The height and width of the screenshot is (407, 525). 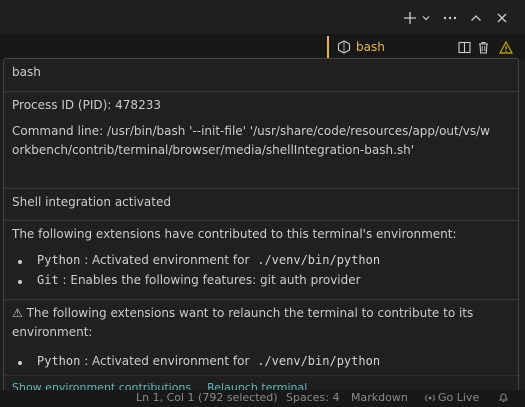 What do you see at coordinates (261, 204) in the screenshot?
I see `hover-shell-integration-section: Shell integration activated` at bounding box center [261, 204].